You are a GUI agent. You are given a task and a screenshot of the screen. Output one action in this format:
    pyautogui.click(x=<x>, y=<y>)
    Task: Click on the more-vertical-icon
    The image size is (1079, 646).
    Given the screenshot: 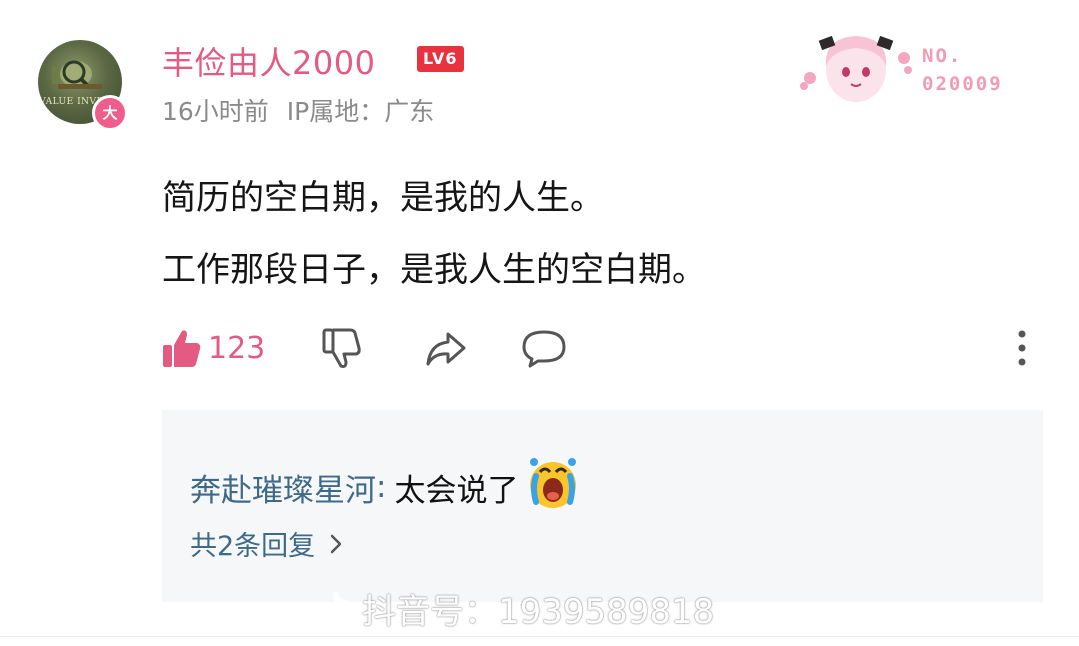 What is the action you would take?
    pyautogui.click(x=1022, y=348)
    